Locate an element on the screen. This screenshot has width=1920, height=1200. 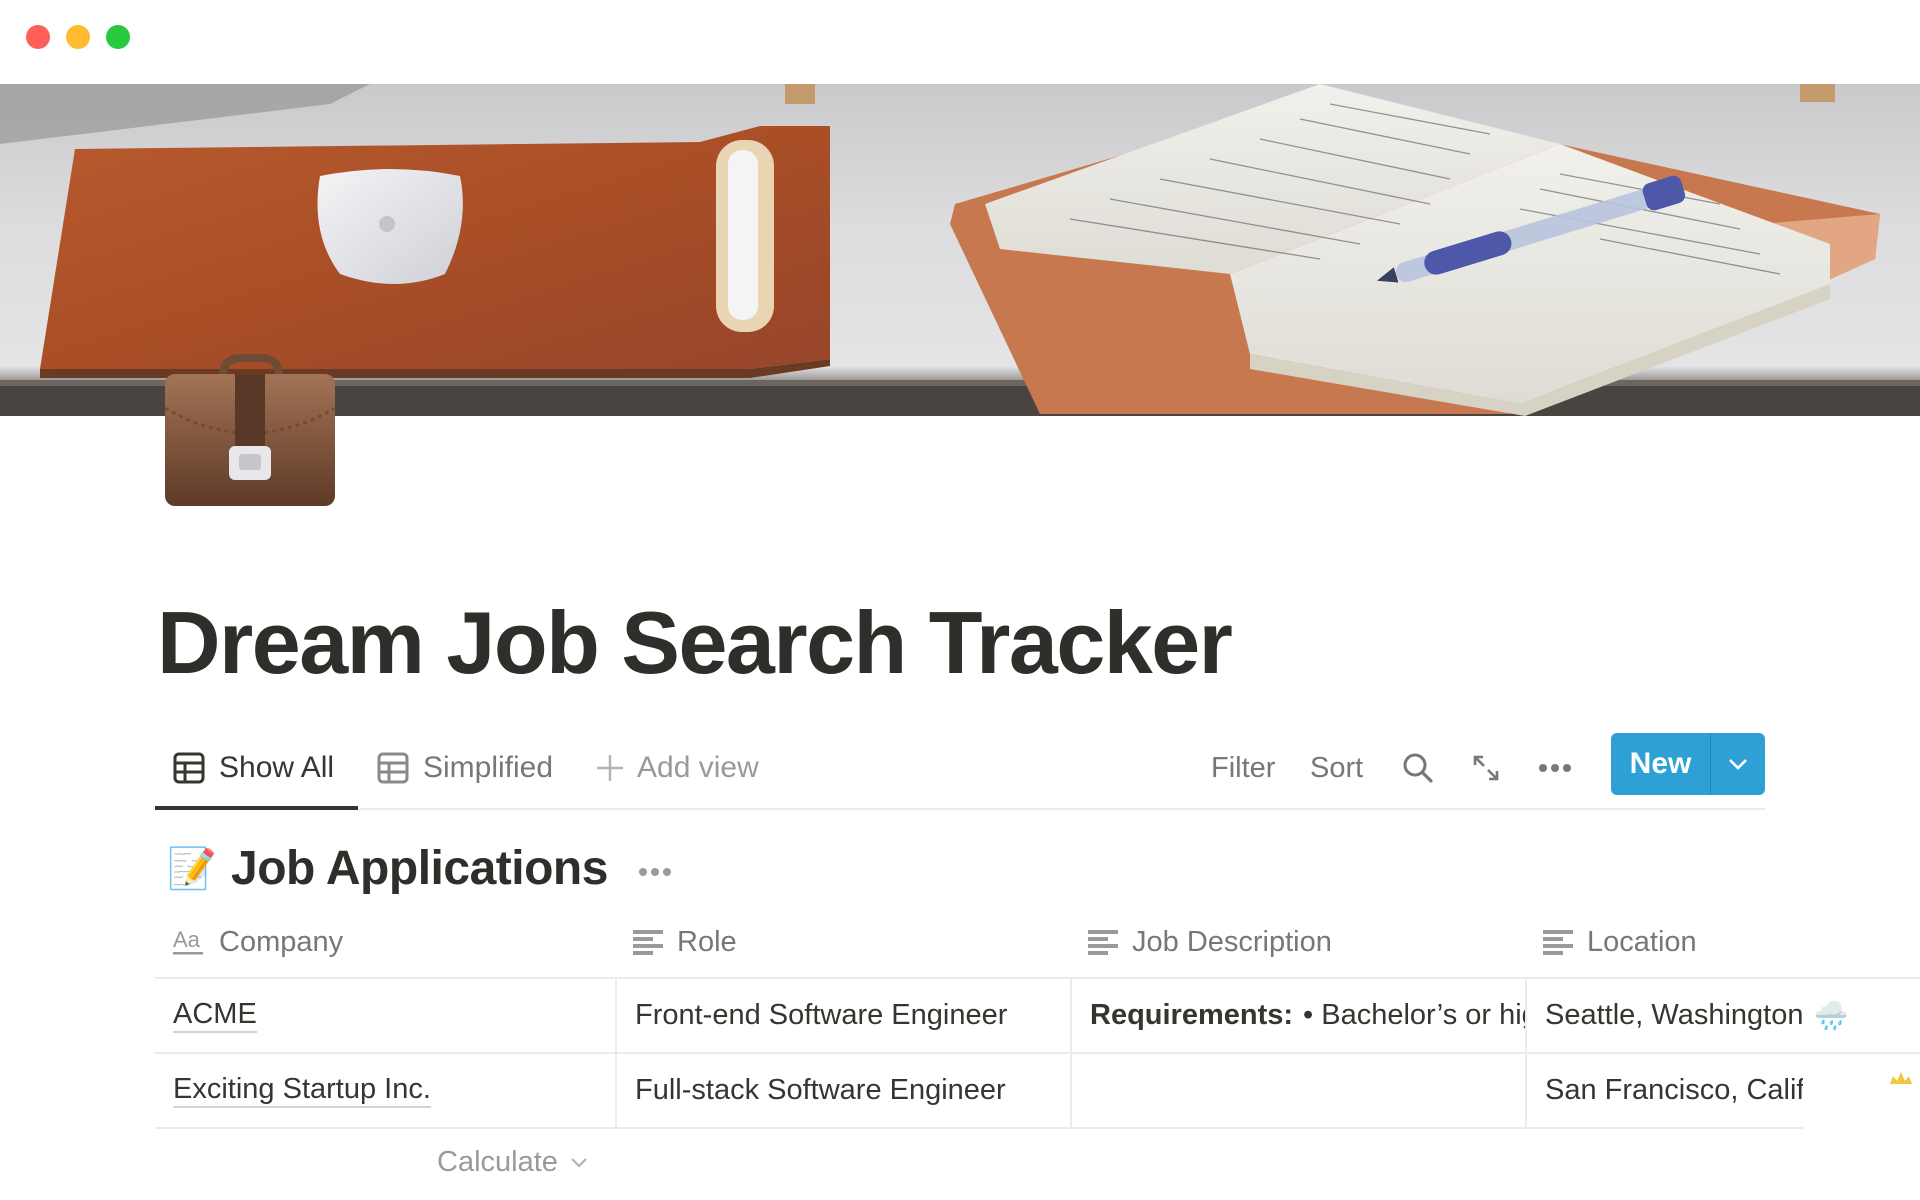
window-titlebar is located at coordinates (960, 42).